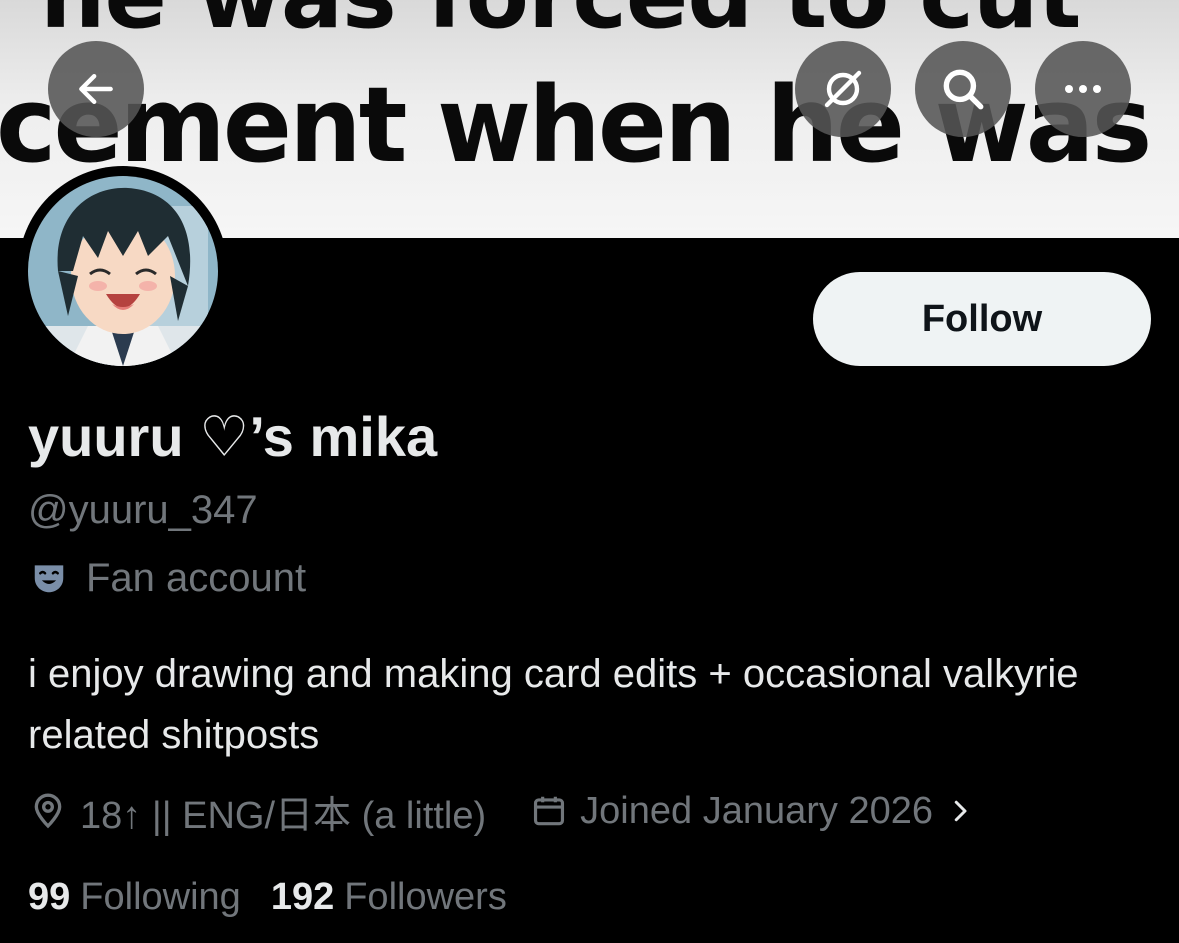  I want to click on profile-category: Fan account, so click(168, 578).